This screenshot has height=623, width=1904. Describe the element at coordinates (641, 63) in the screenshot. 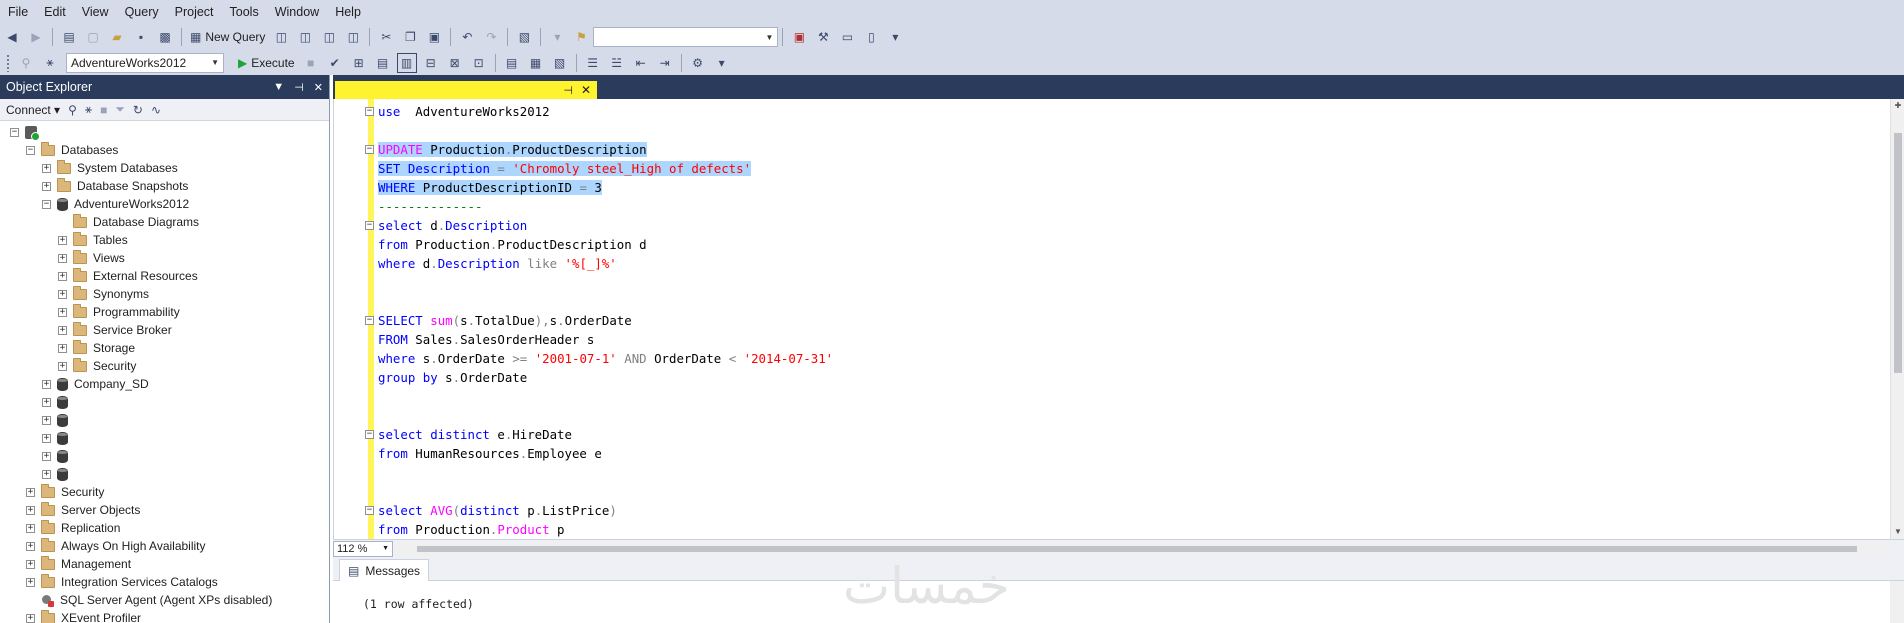

I see `decrease-indent-icon: ⇤` at that location.